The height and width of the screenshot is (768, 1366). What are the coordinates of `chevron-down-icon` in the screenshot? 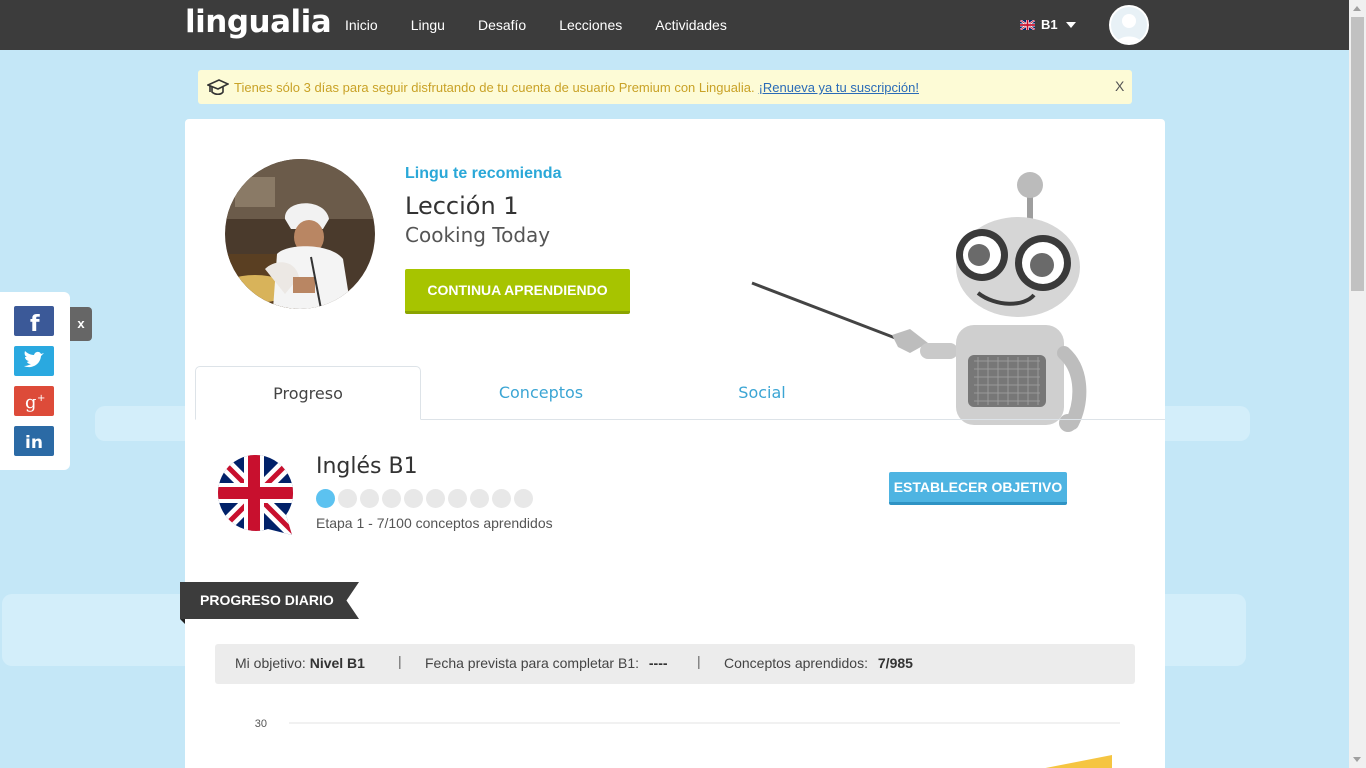 It's located at (1070, 24).